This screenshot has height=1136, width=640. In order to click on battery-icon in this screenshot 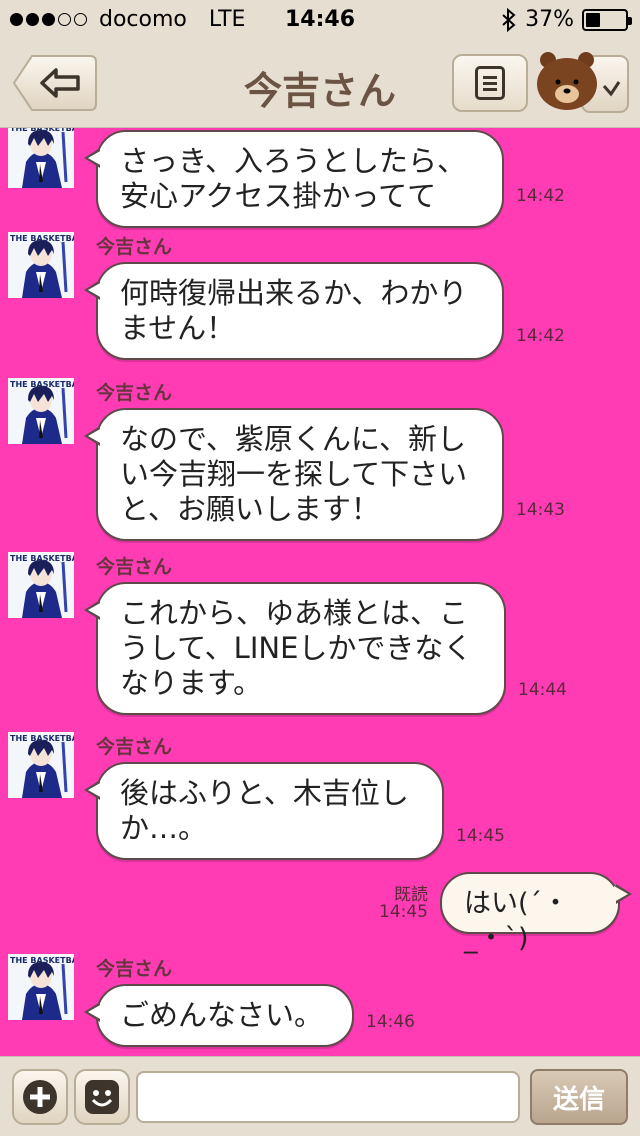, I will do `click(607, 19)`.